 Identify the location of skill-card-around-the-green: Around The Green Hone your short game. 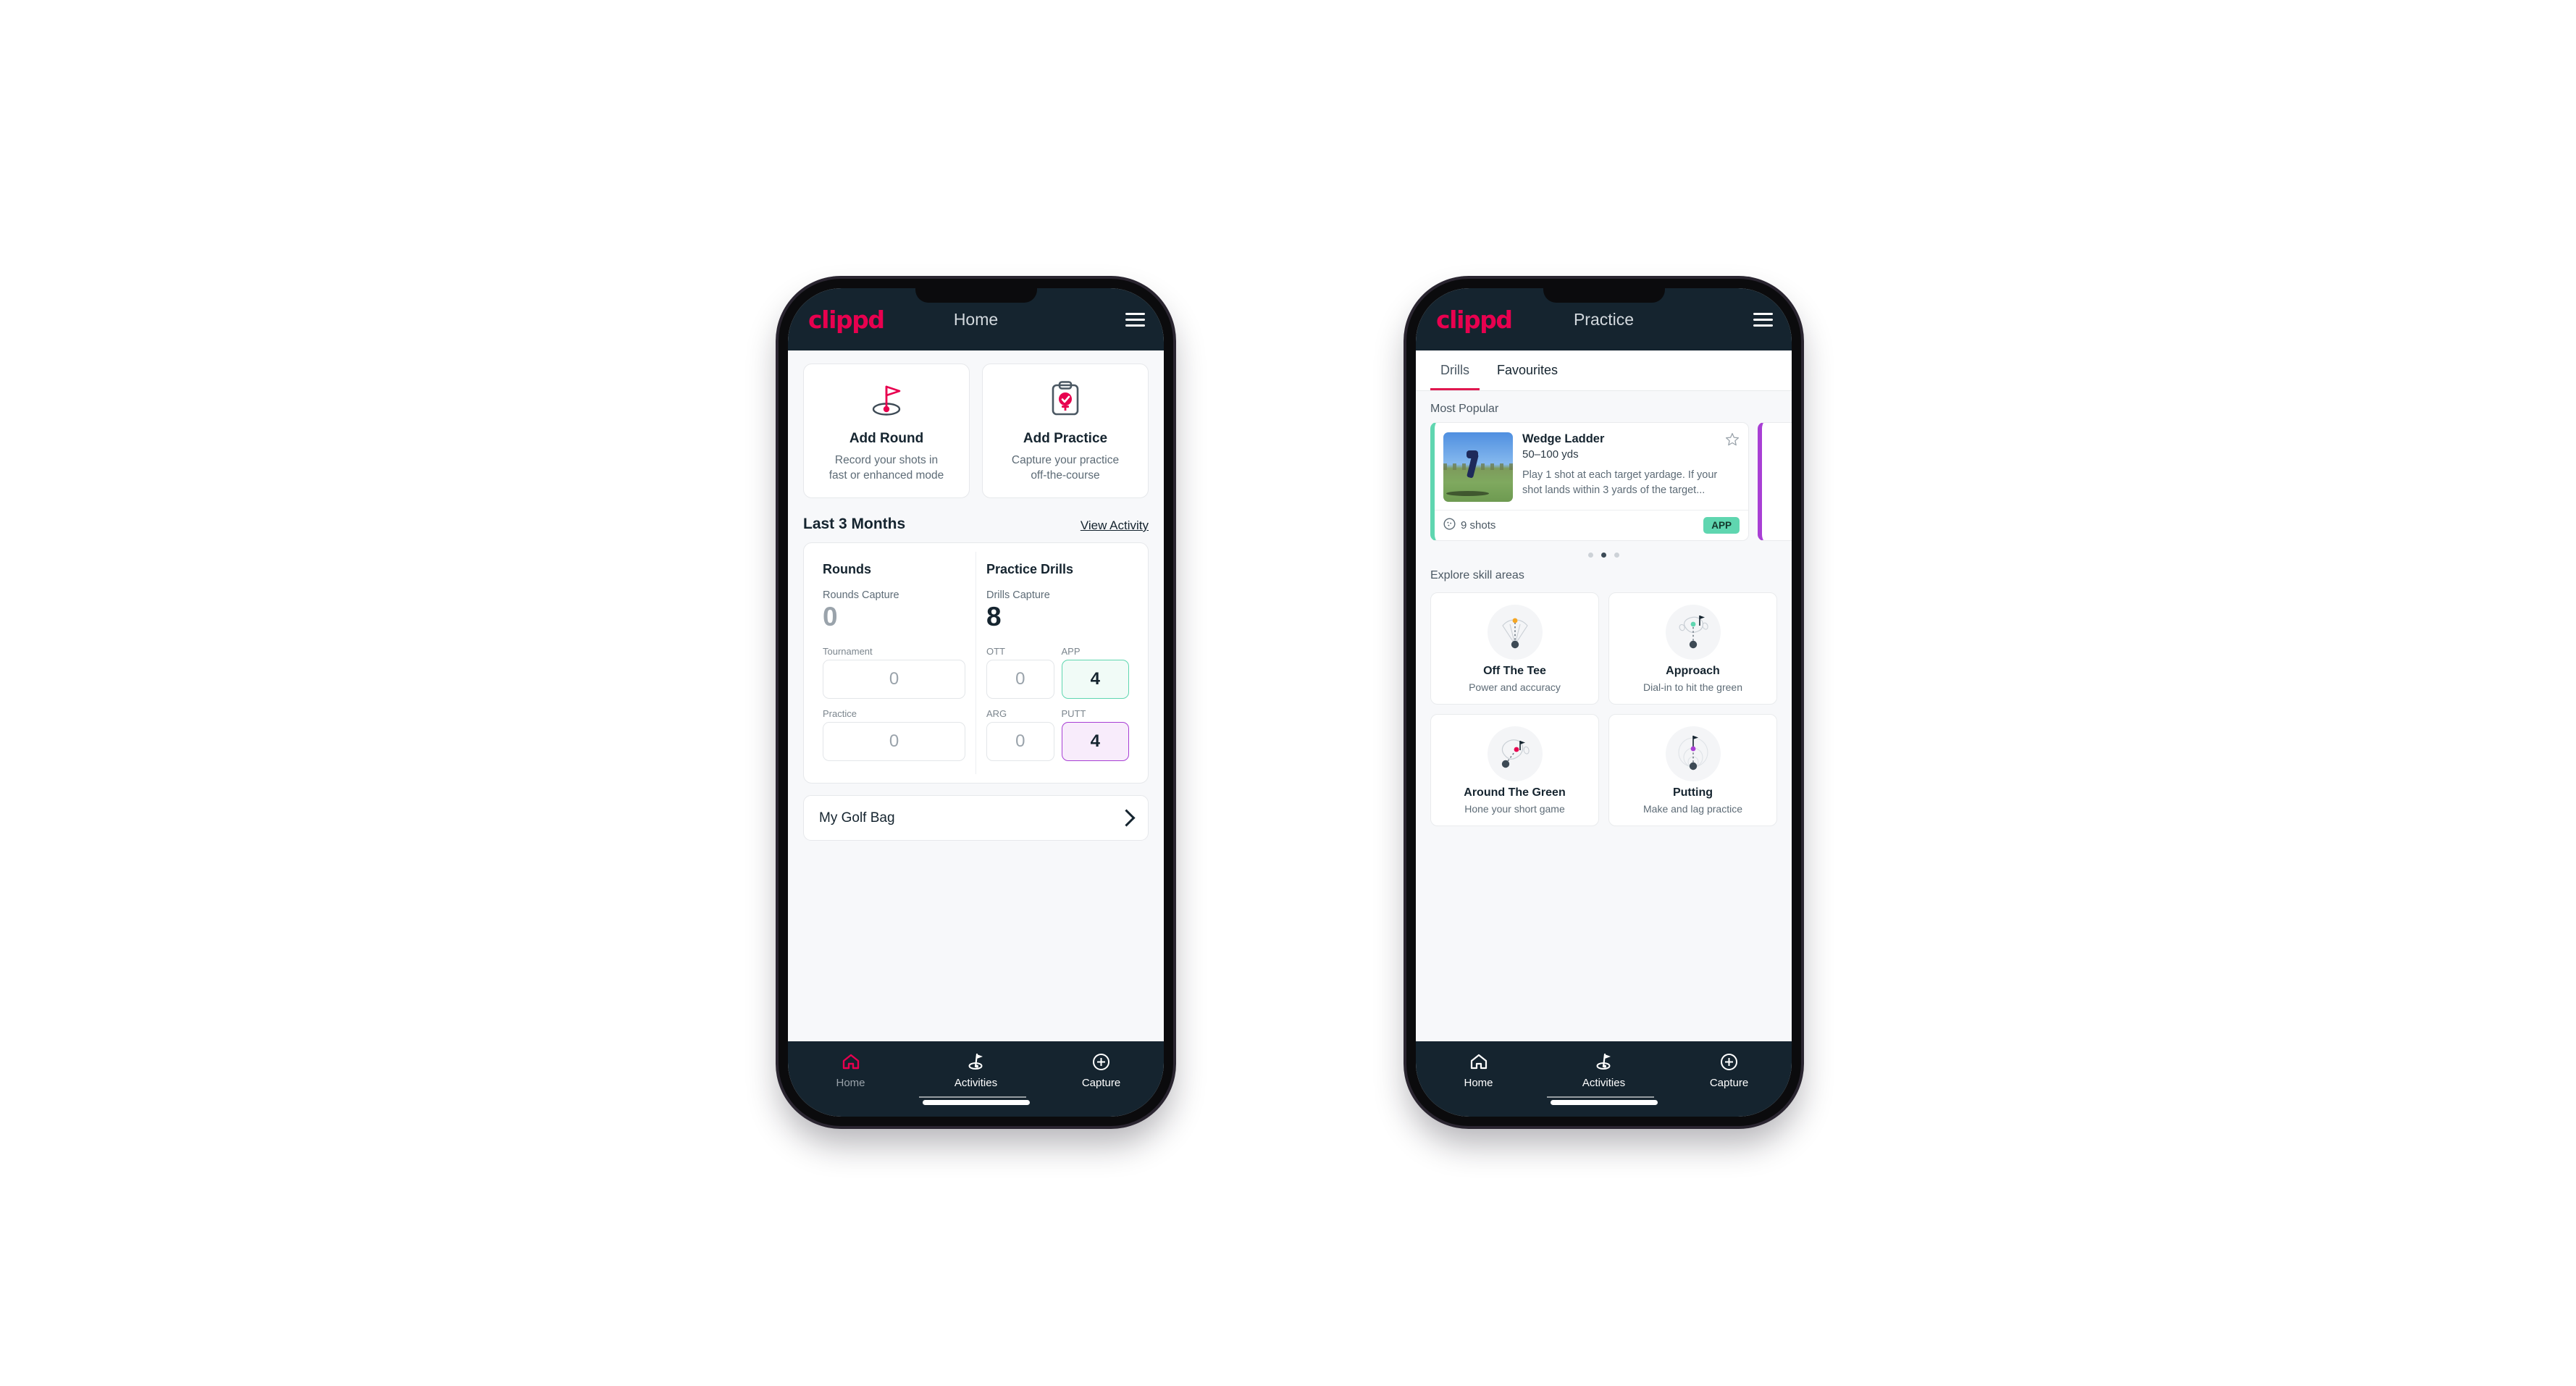
(1514, 770).